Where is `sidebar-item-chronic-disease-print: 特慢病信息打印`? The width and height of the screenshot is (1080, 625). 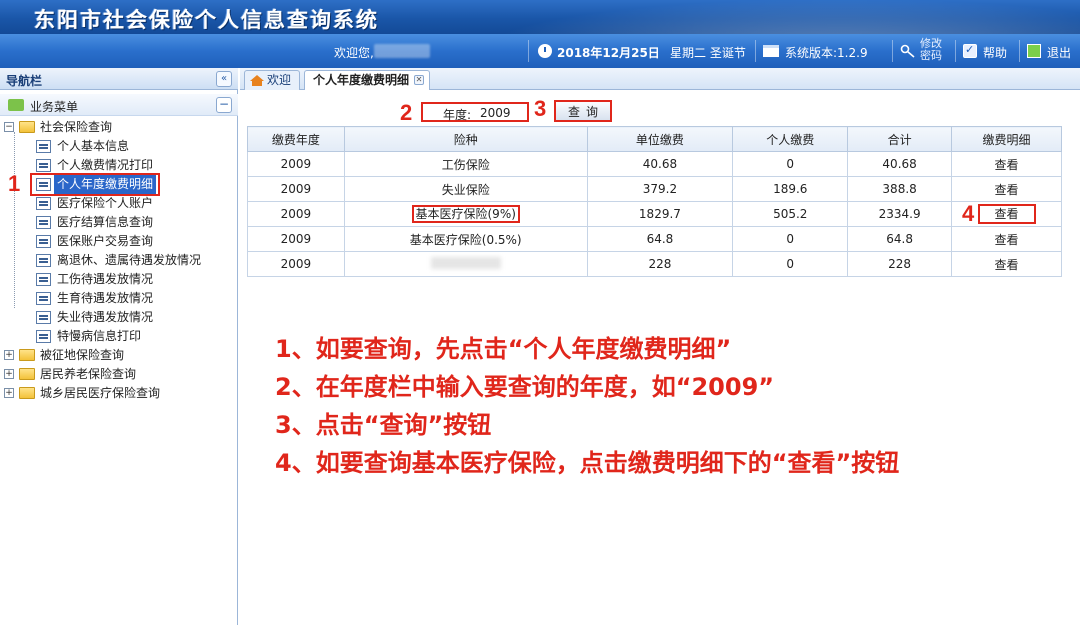 sidebar-item-chronic-disease-print: 特慢病信息打印 is located at coordinates (119, 336).